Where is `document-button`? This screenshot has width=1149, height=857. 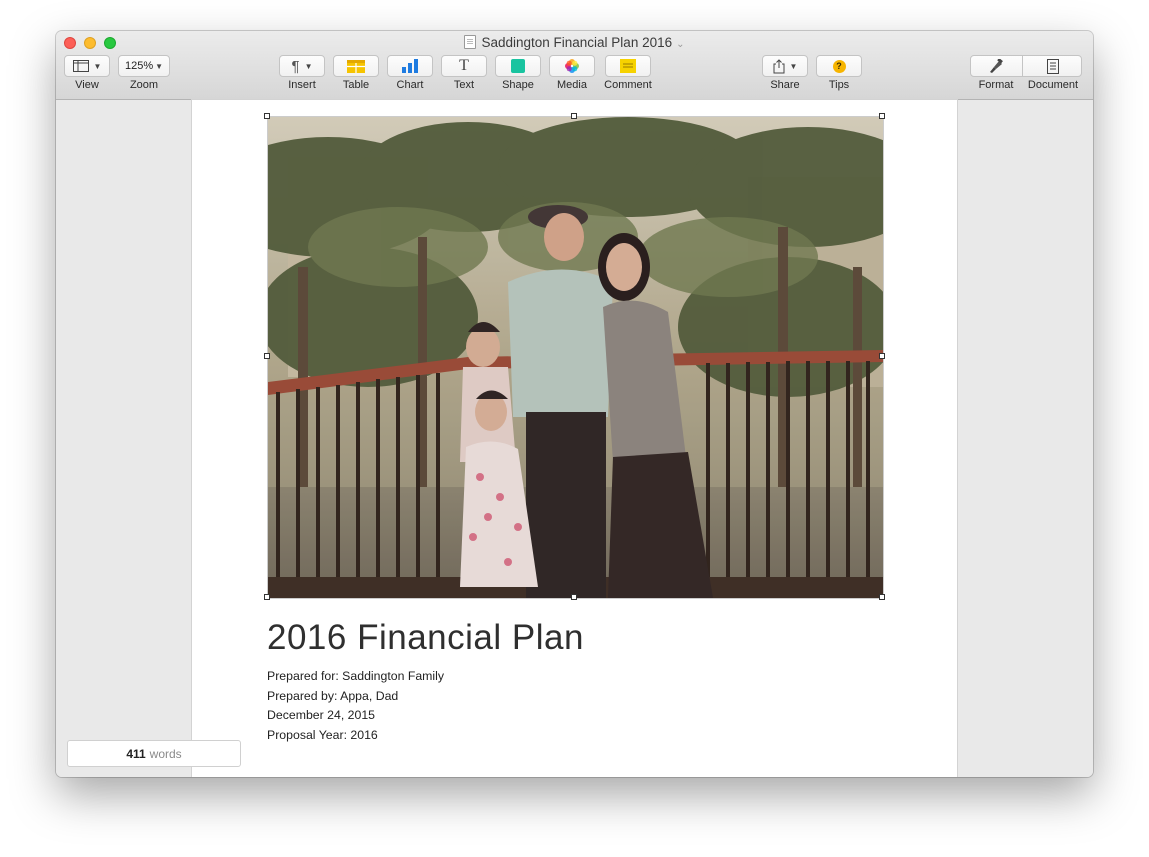
document-button is located at coordinates (1053, 66).